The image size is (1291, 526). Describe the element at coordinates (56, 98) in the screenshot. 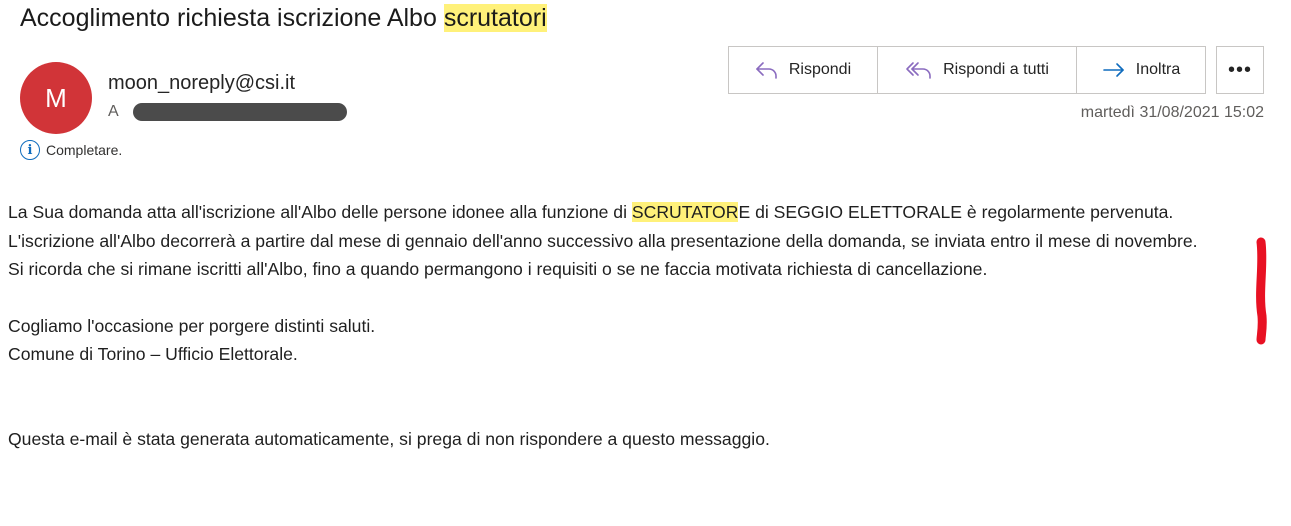

I see `sender-avatar: M` at that location.